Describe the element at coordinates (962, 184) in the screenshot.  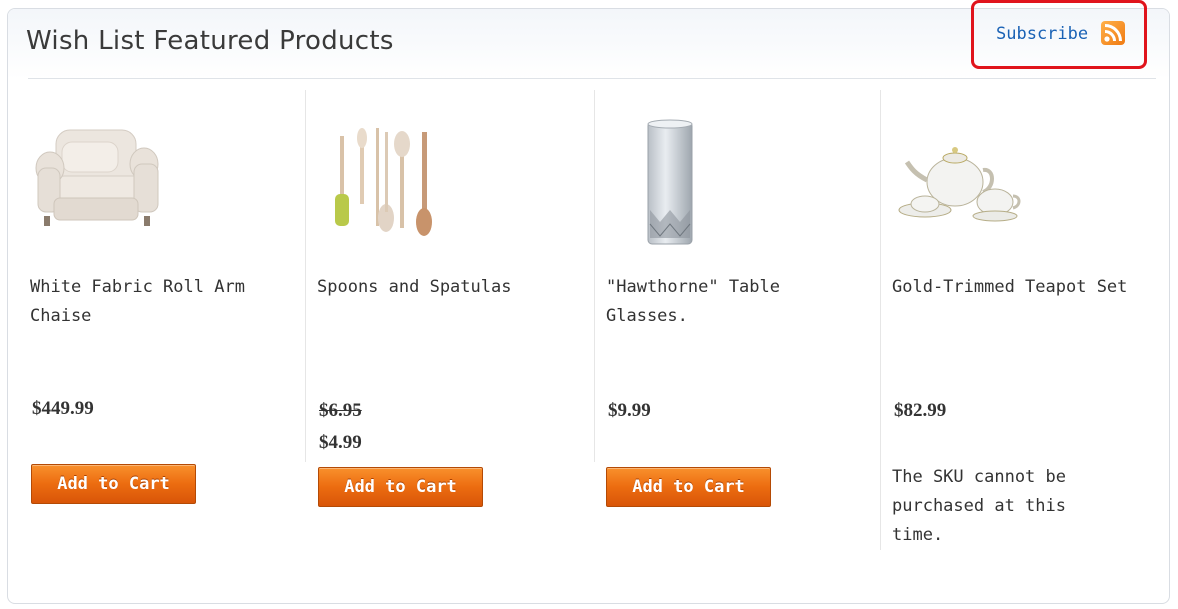
I see `product-image-teapot-set` at that location.